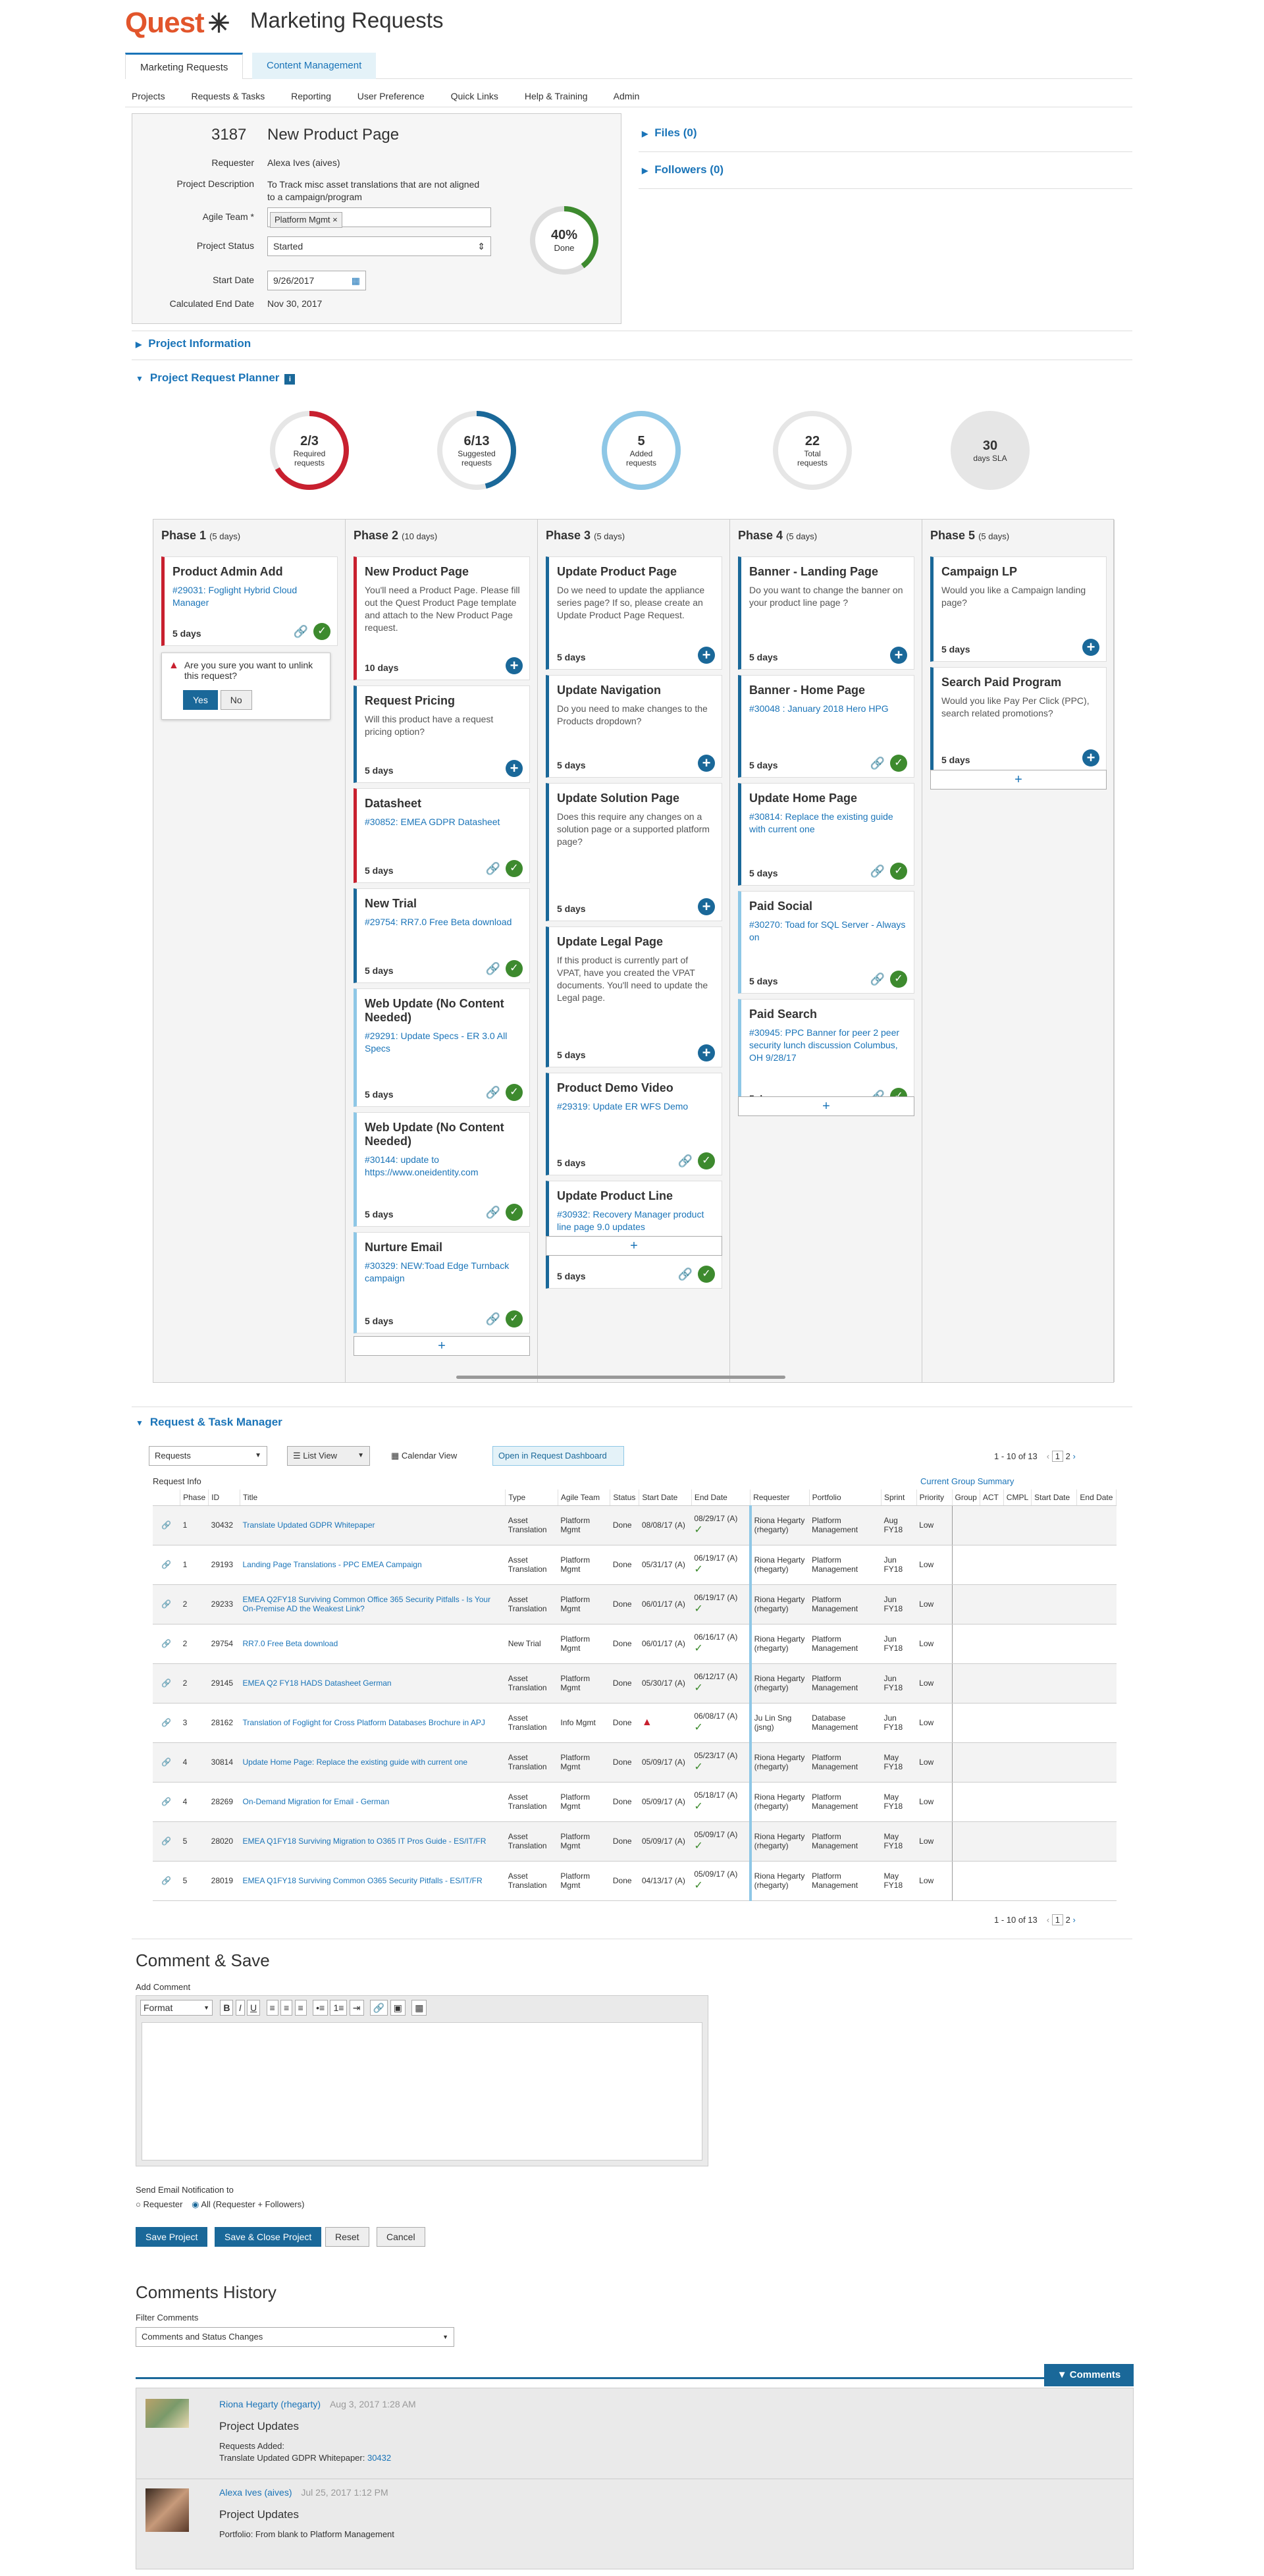 Image resolution: width=1264 pixels, height=2576 pixels. I want to click on table-header: CMPL, so click(1017, 1497).